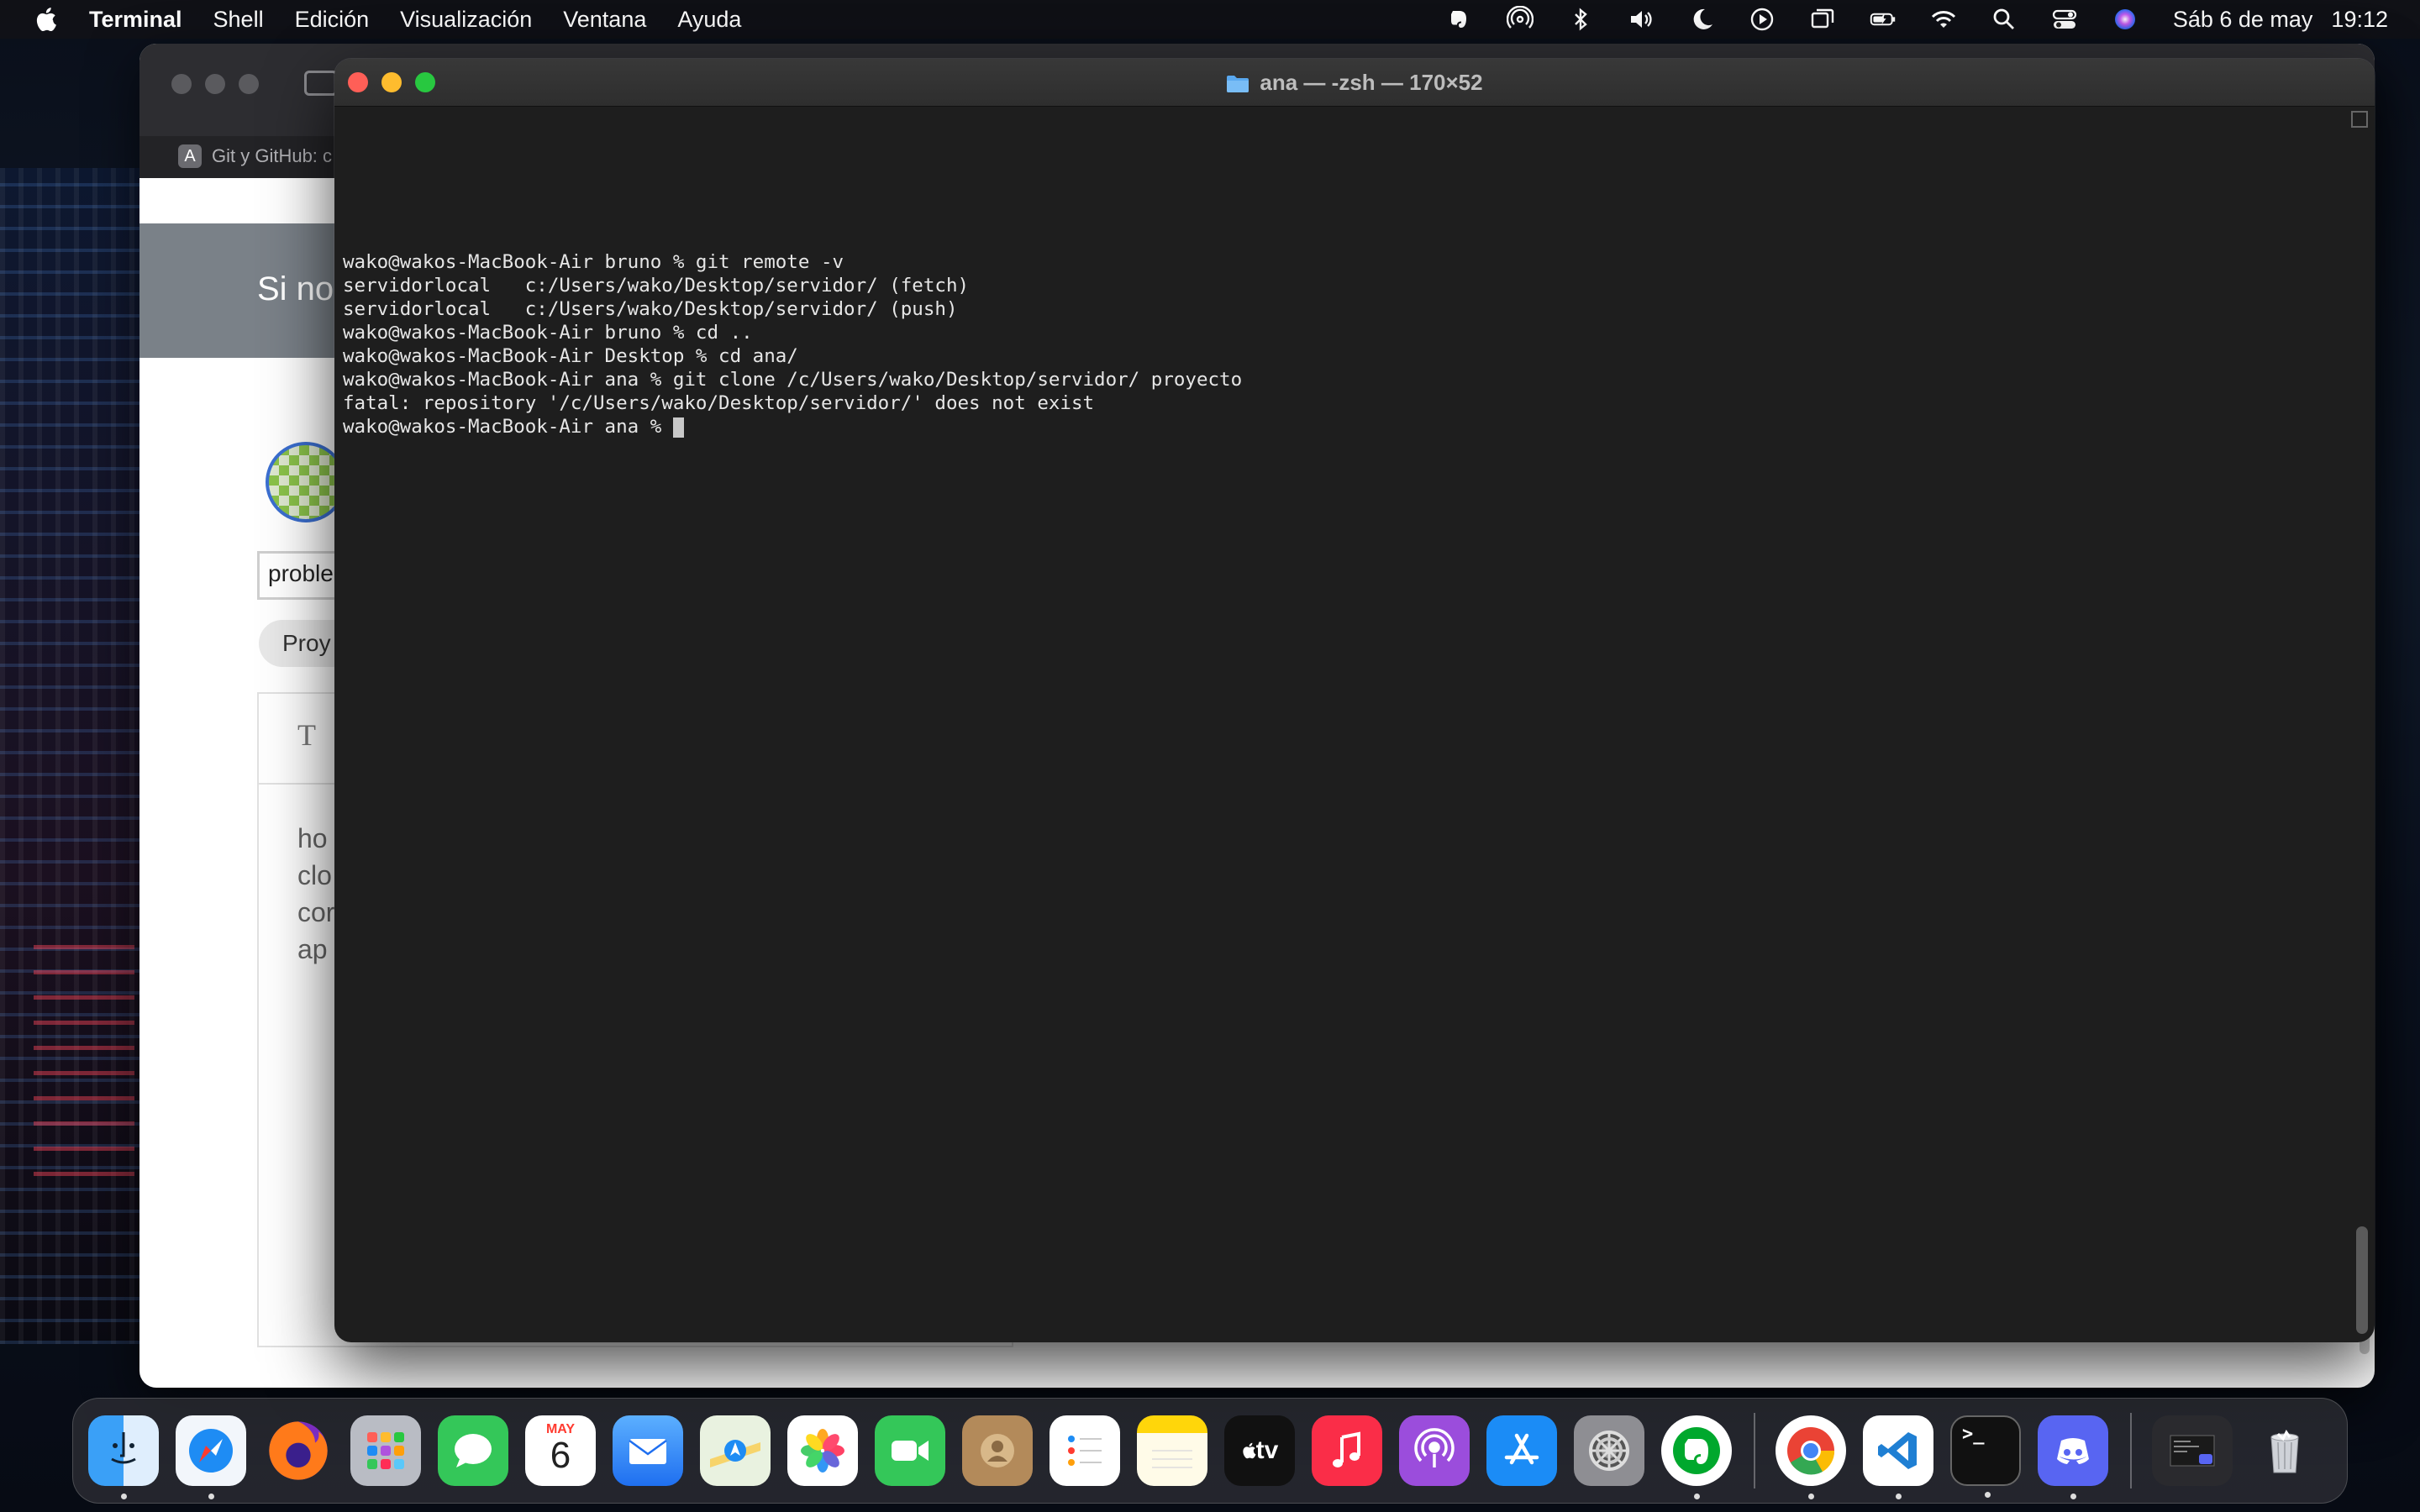  Describe the element at coordinates (315, 894) in the screenshot. I see `editor-text: ho clo cor ap` at that location.